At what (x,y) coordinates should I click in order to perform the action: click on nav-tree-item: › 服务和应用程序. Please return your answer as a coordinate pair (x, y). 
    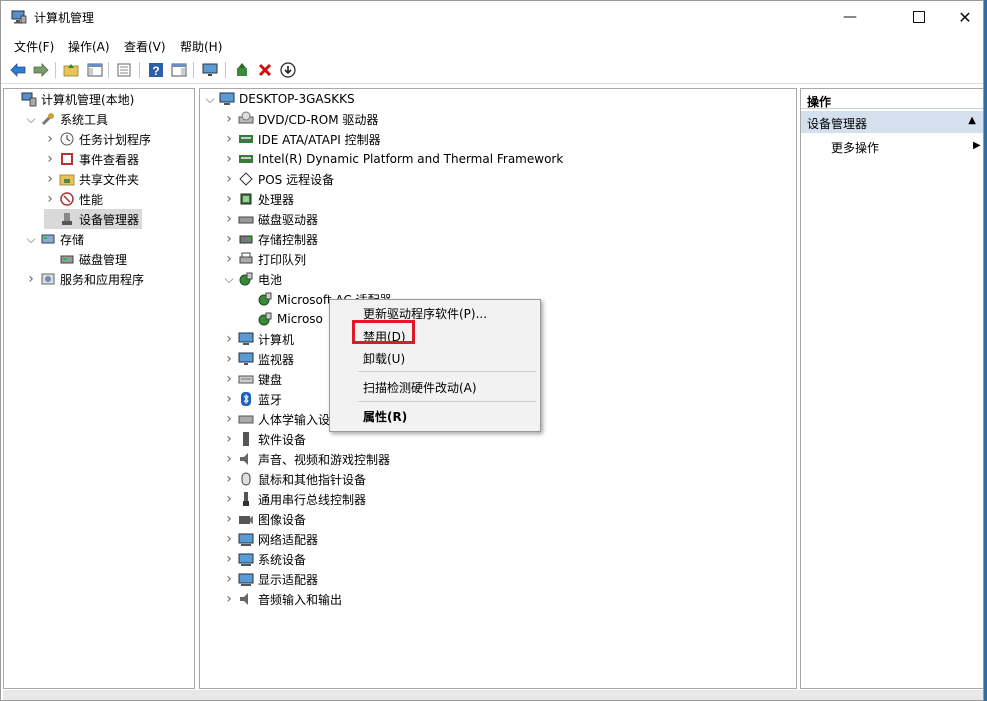
    Looking at the image, I should click on (86, 279).